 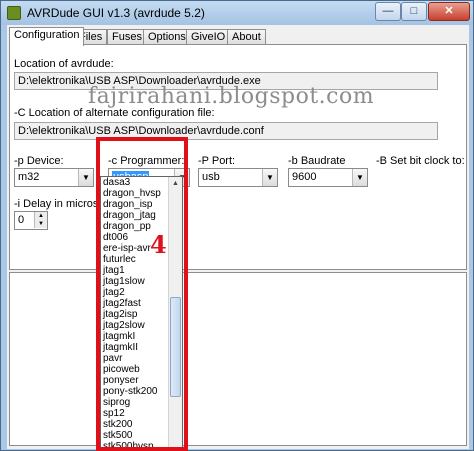 What do you see at coordinates (29, 177) in the screenshot?
I see `device-value: m32` at bounding box center [29, 177].